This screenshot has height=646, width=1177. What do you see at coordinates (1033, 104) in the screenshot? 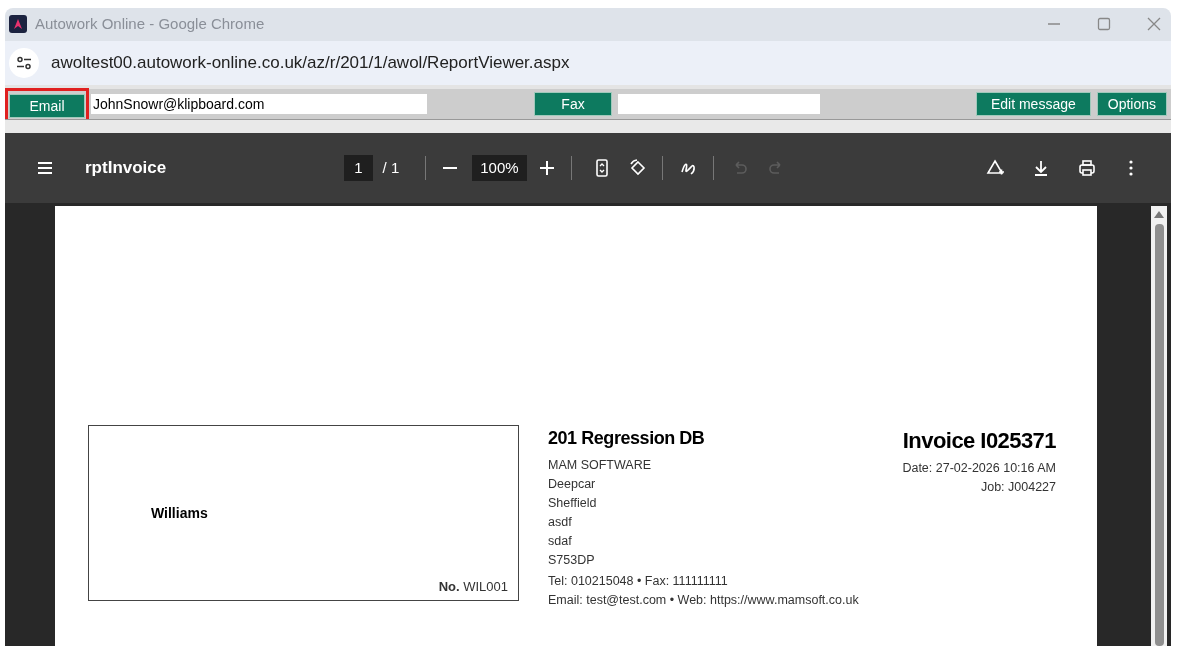
I see `edit-message-button: Edit message` at bounding box center [1033, 104].